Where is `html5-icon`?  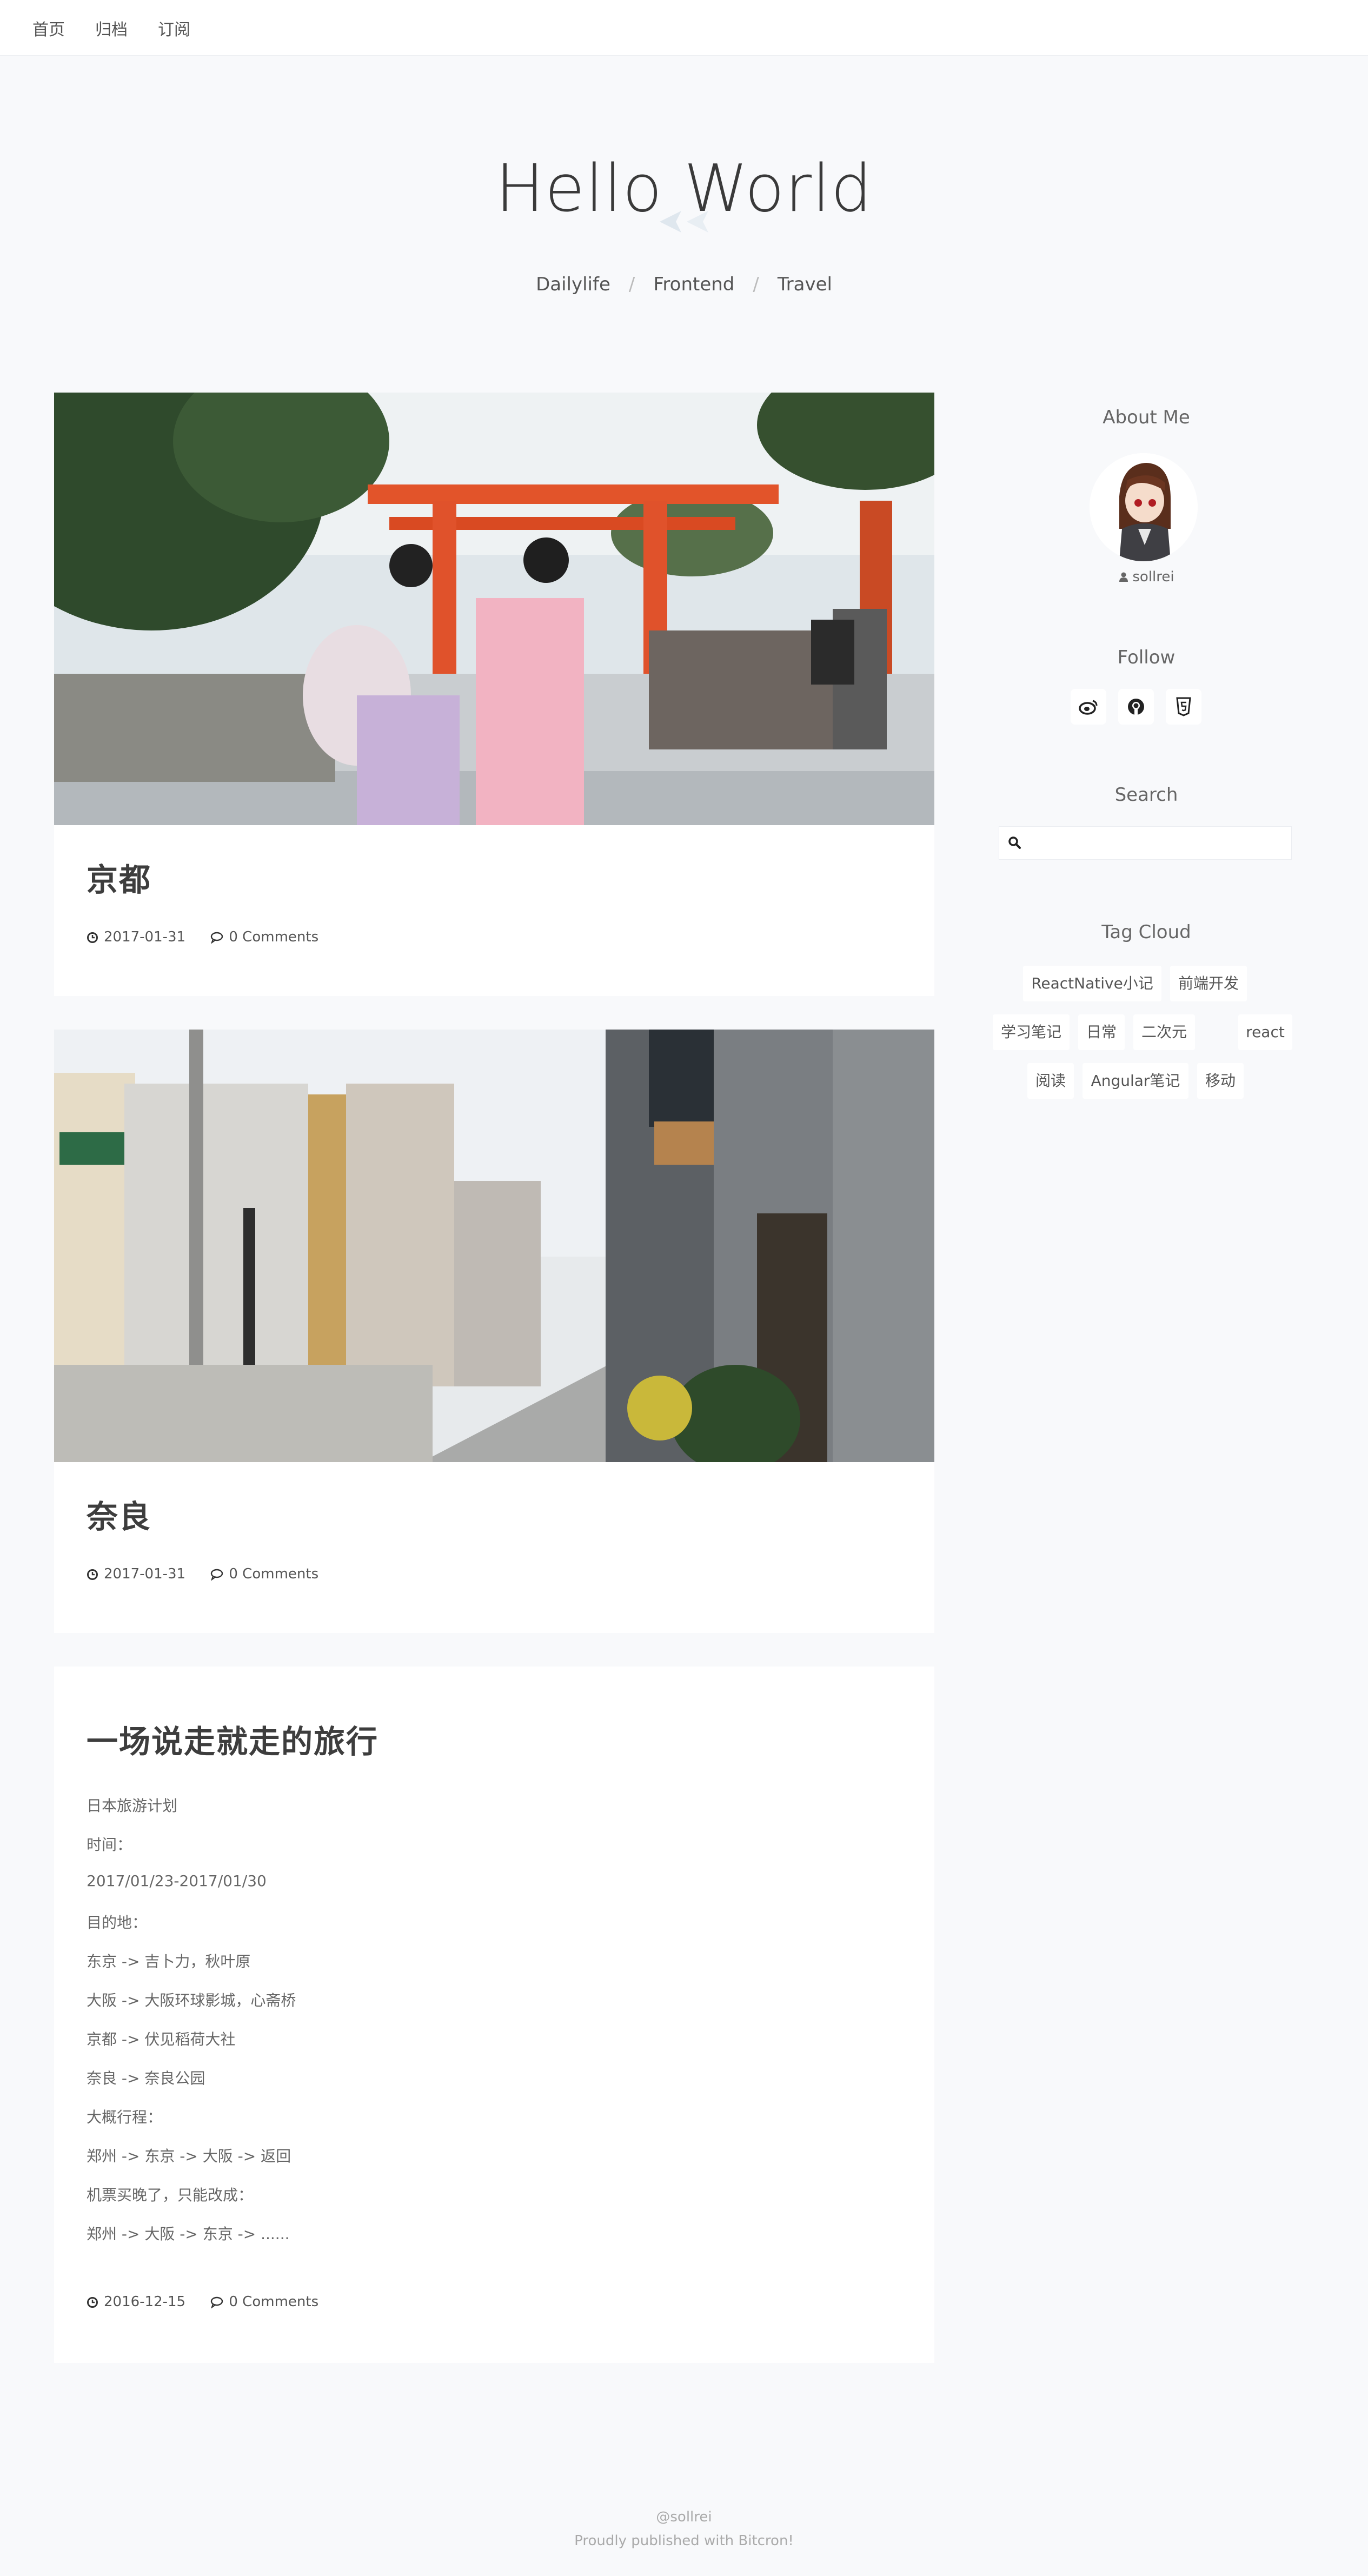
html5-icon is located at coordinates (1183, 707).